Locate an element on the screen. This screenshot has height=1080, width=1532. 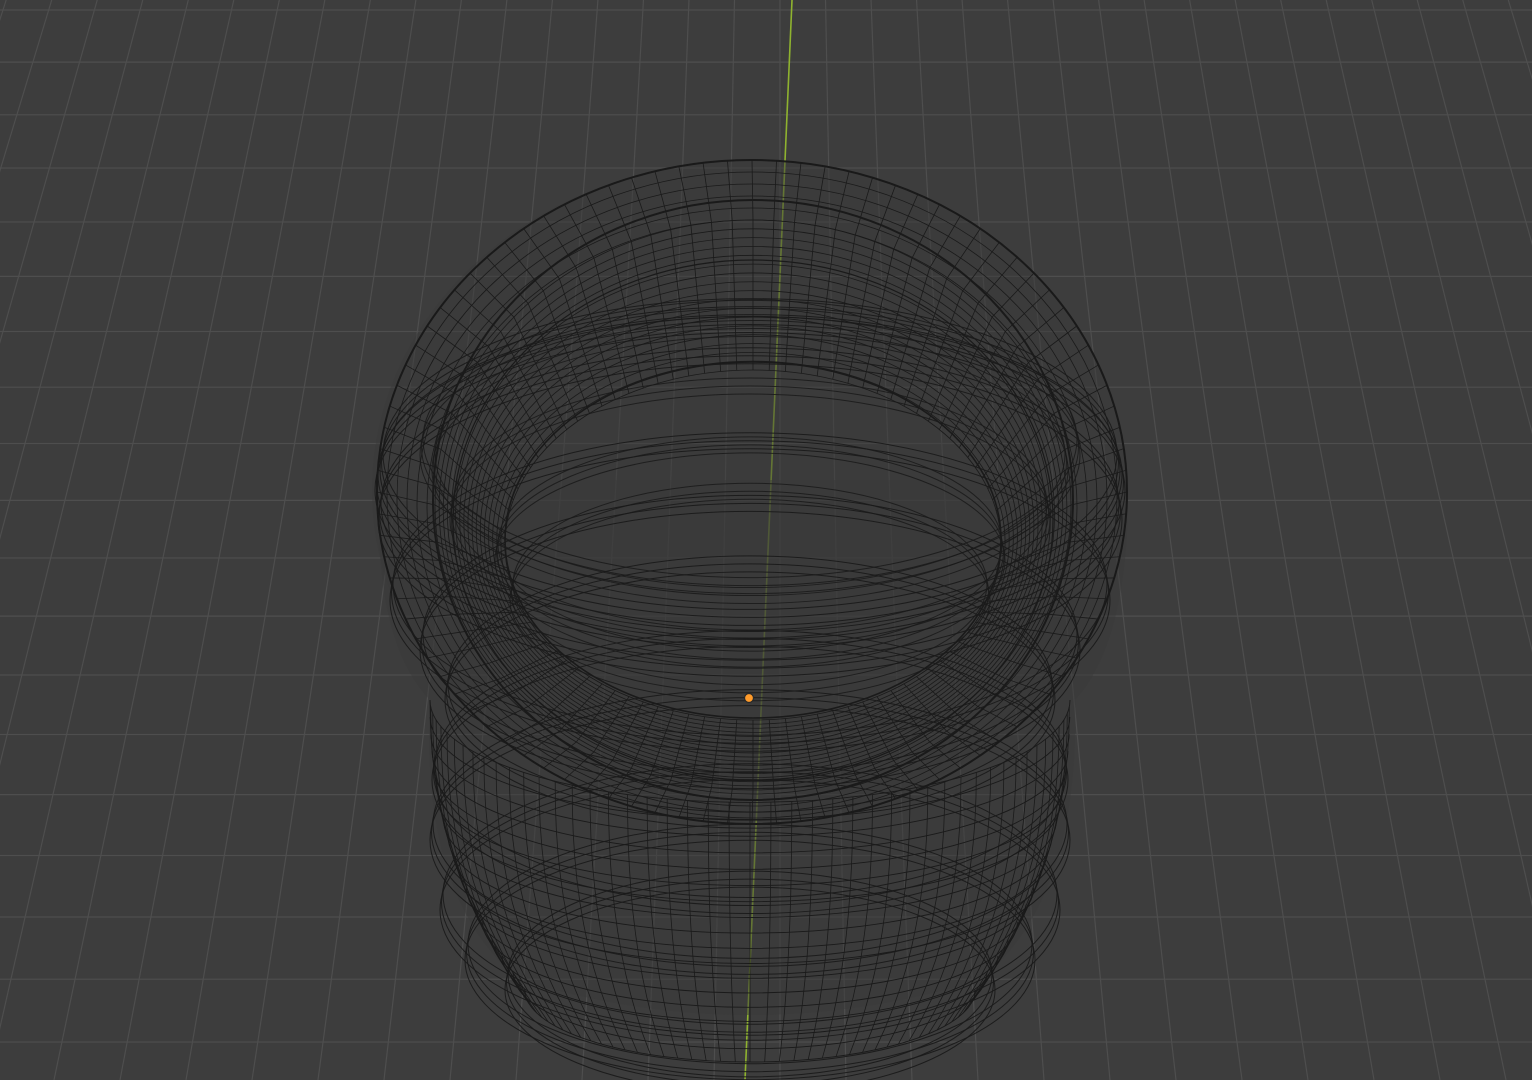
object-origin-icon is located at coordinates (749, 698).